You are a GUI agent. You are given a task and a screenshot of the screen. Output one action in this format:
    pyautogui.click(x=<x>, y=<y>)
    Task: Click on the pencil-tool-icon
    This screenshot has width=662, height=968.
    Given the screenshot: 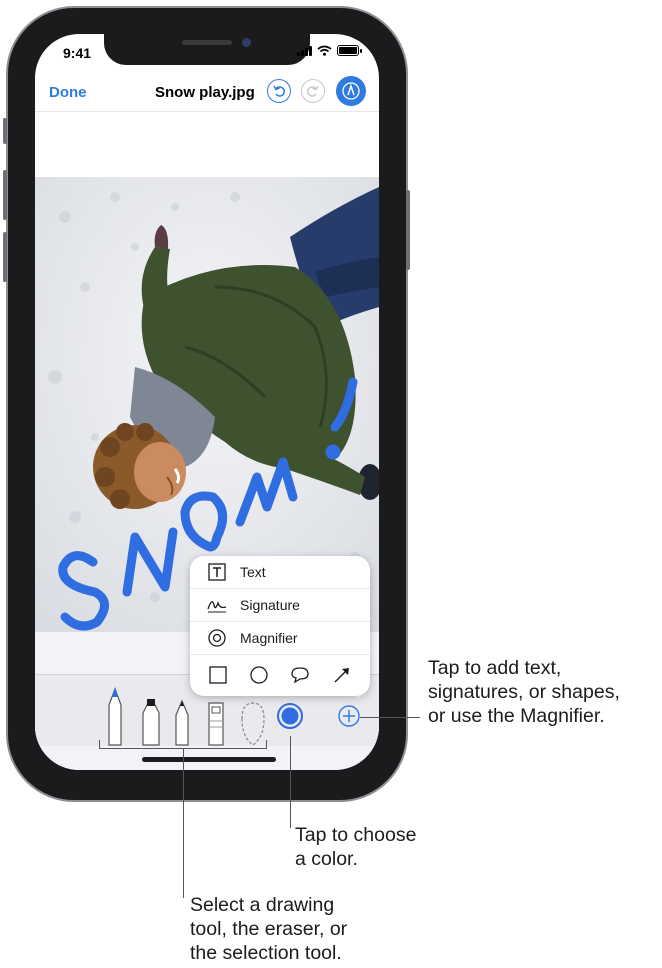 What is the action you would take?
    pyautogui.click(x=182, y=722)
    